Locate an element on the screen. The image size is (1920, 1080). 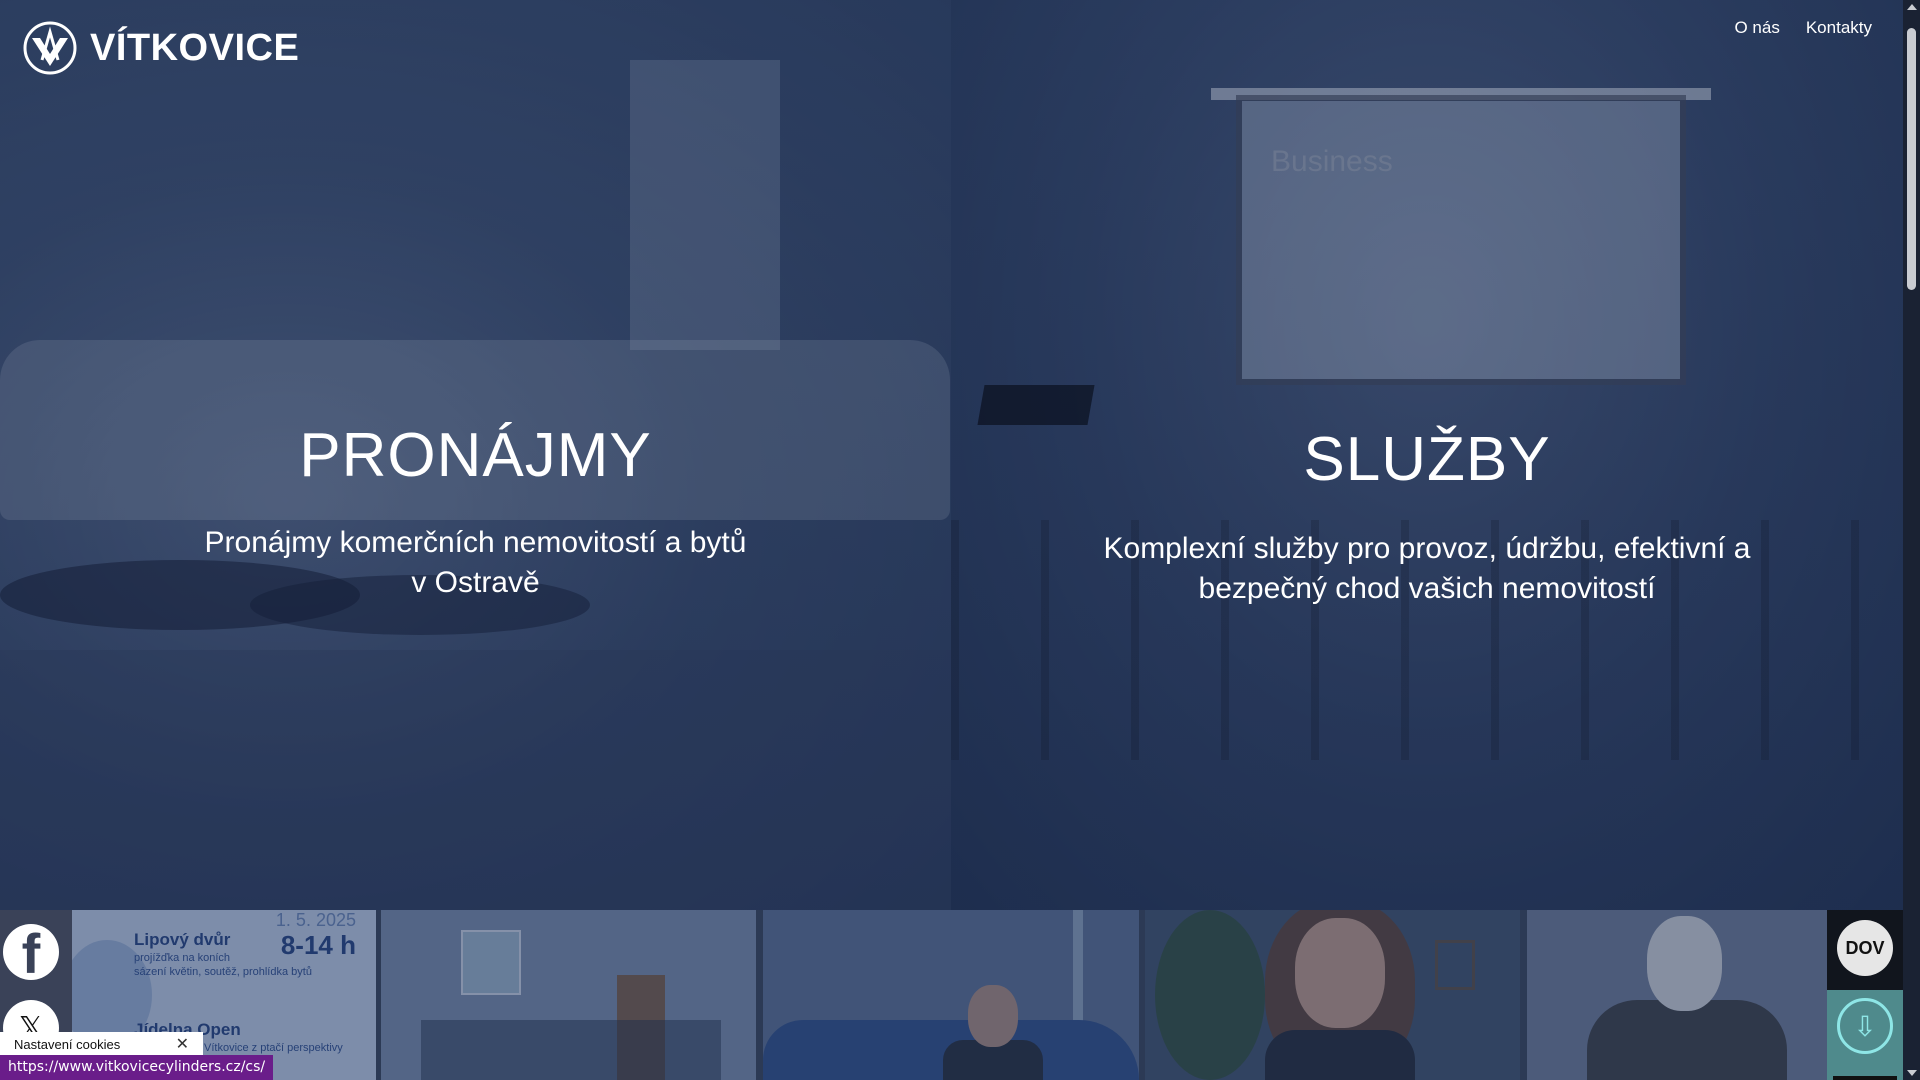
nav-about: O nás is located at coordinates (1756, 28).